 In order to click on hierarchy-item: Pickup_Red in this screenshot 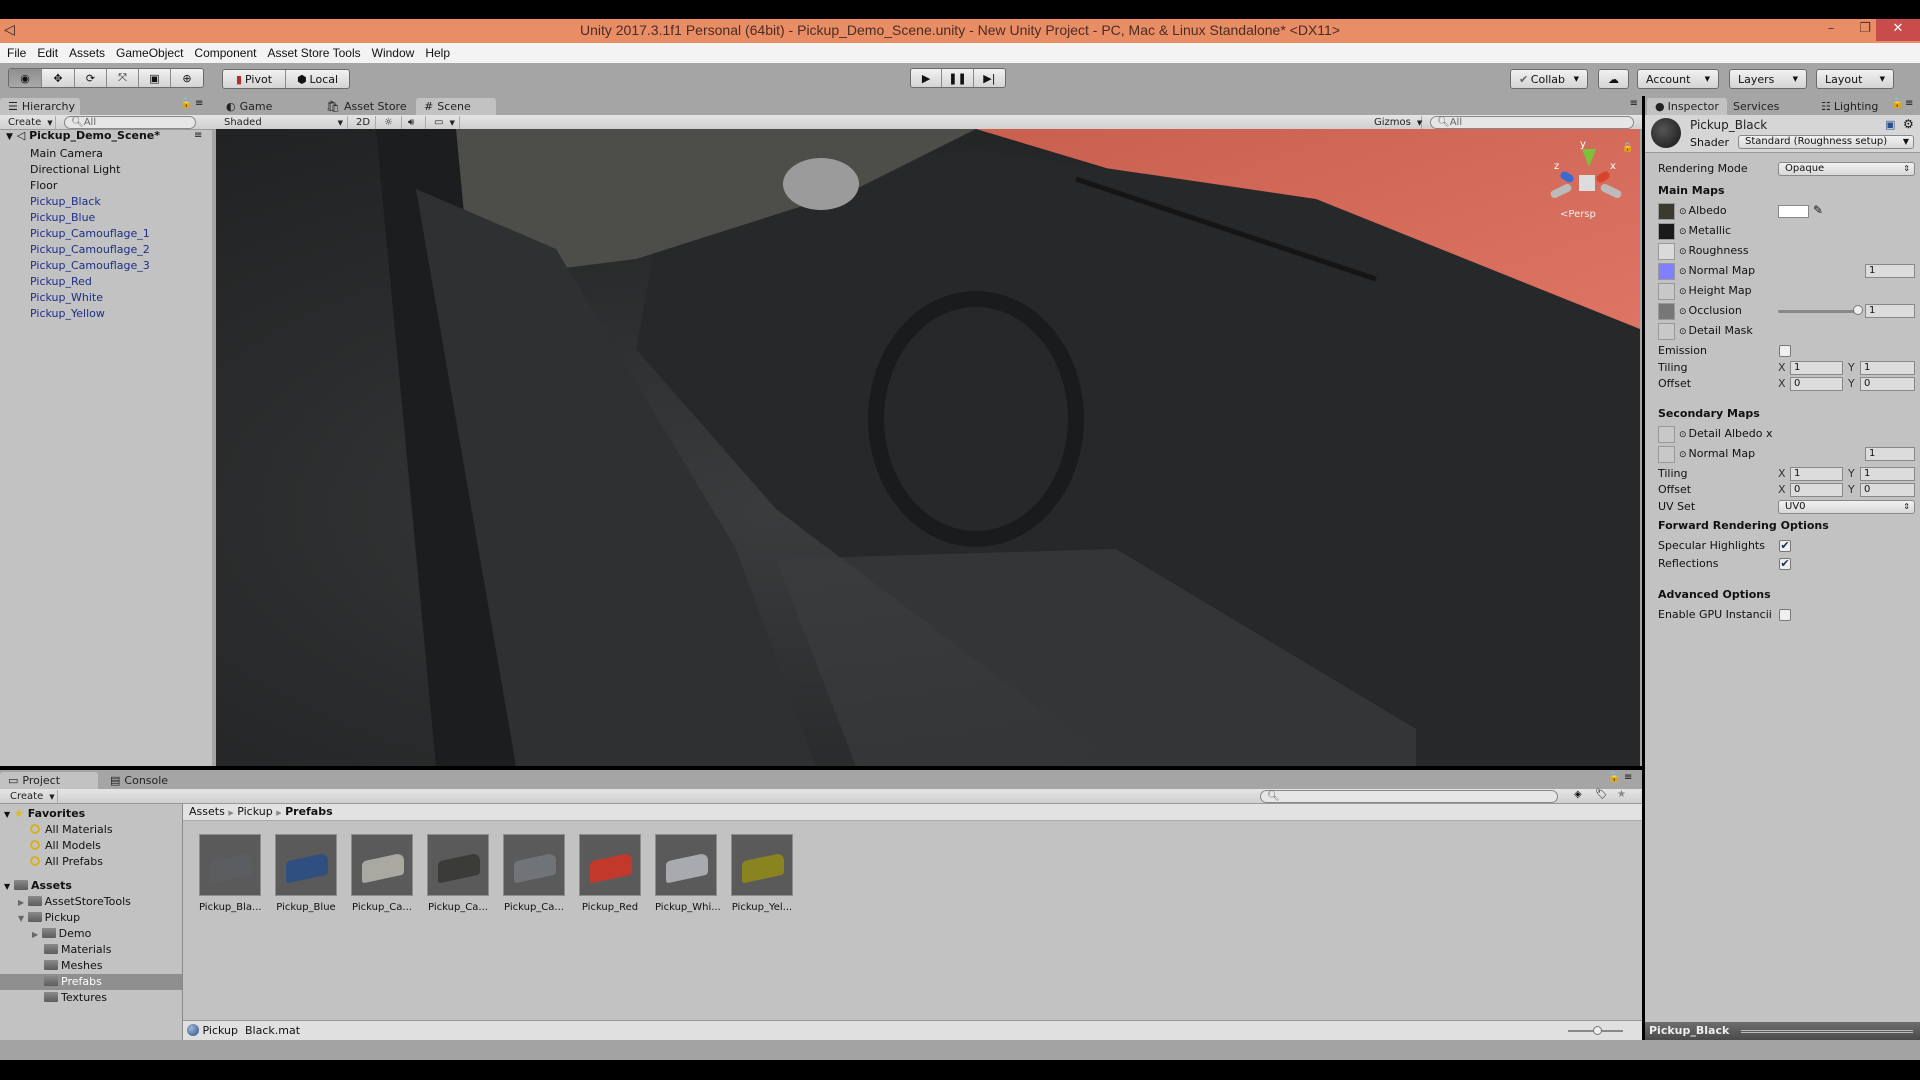, I will do `click(61, 282)`.